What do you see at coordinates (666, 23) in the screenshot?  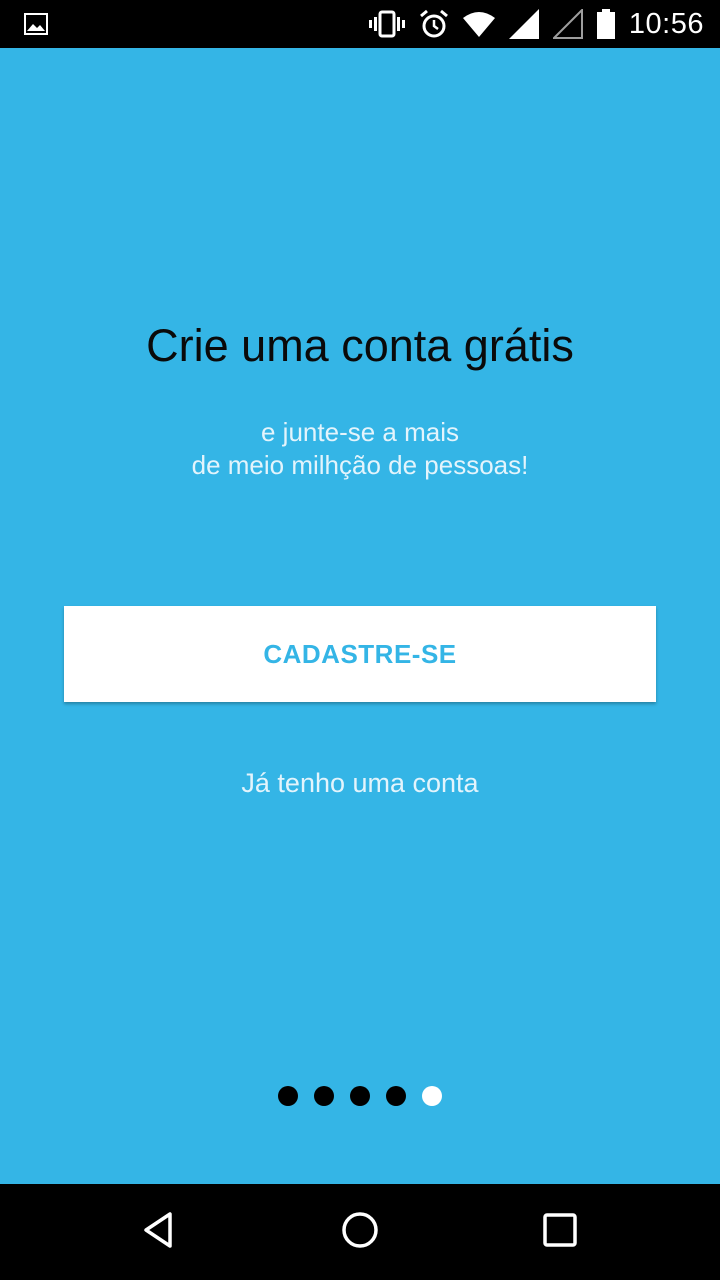 I see `status-time: 10:56` at bounding box center [666, 23].